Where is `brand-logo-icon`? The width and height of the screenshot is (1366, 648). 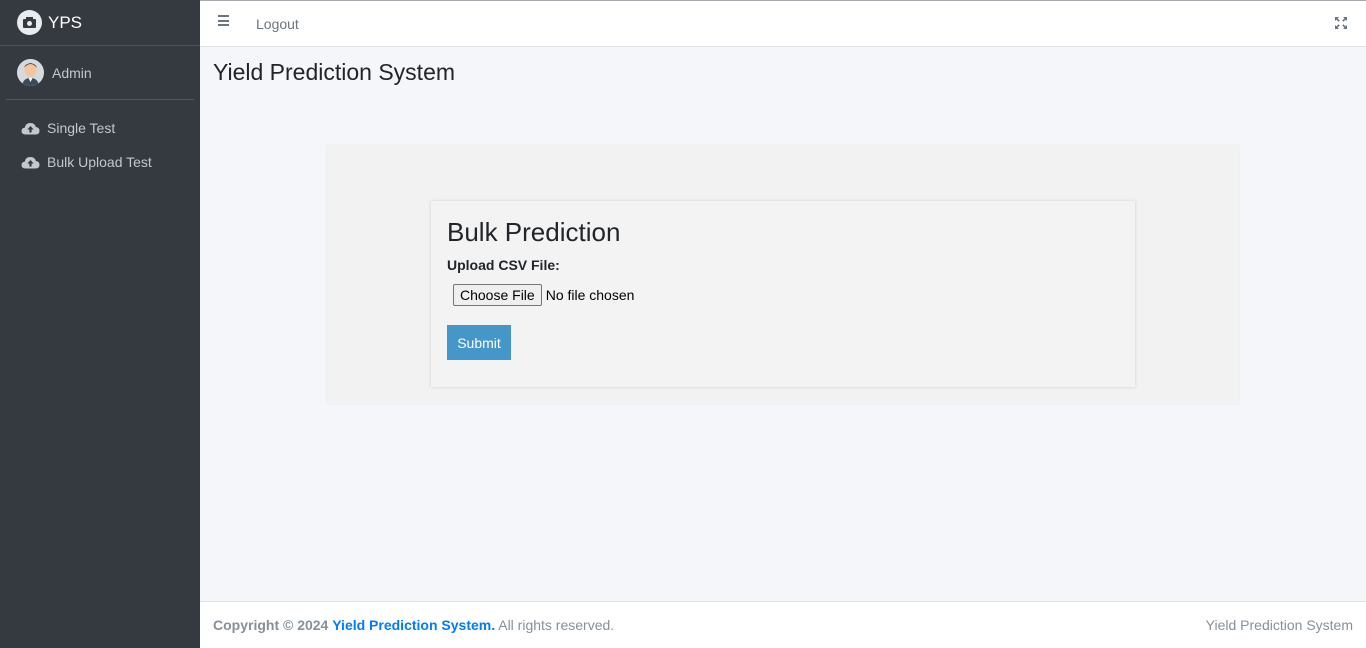 brand-logo-icon is located at coordinates (29, 22).